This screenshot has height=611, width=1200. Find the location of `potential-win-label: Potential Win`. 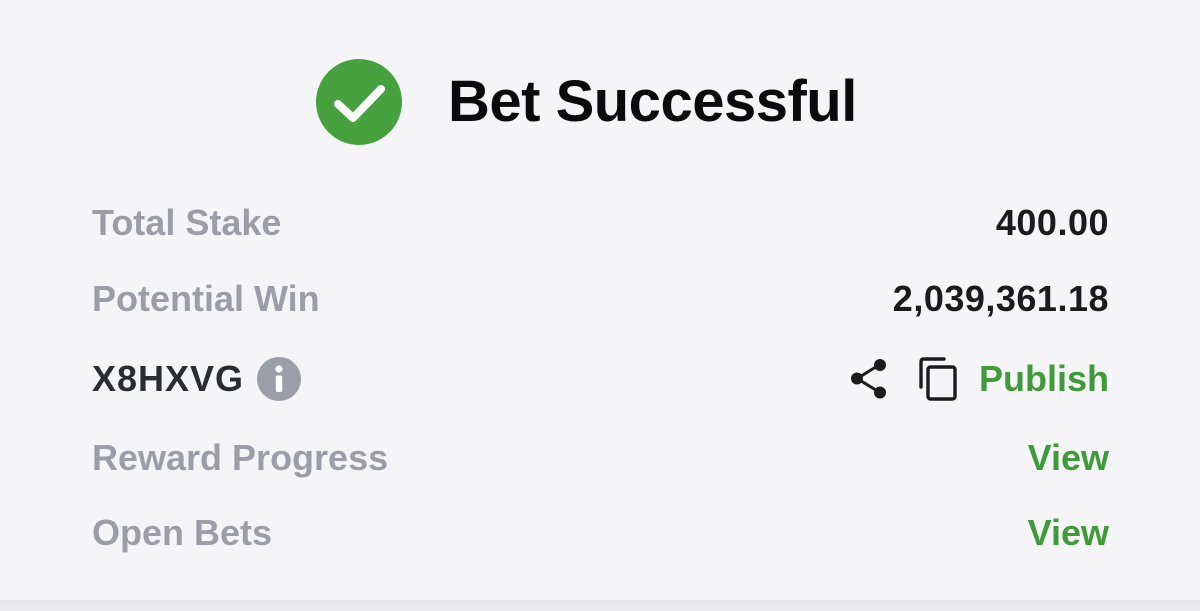

potential-win-label: Potential Win is located at coordinates (206, 298).